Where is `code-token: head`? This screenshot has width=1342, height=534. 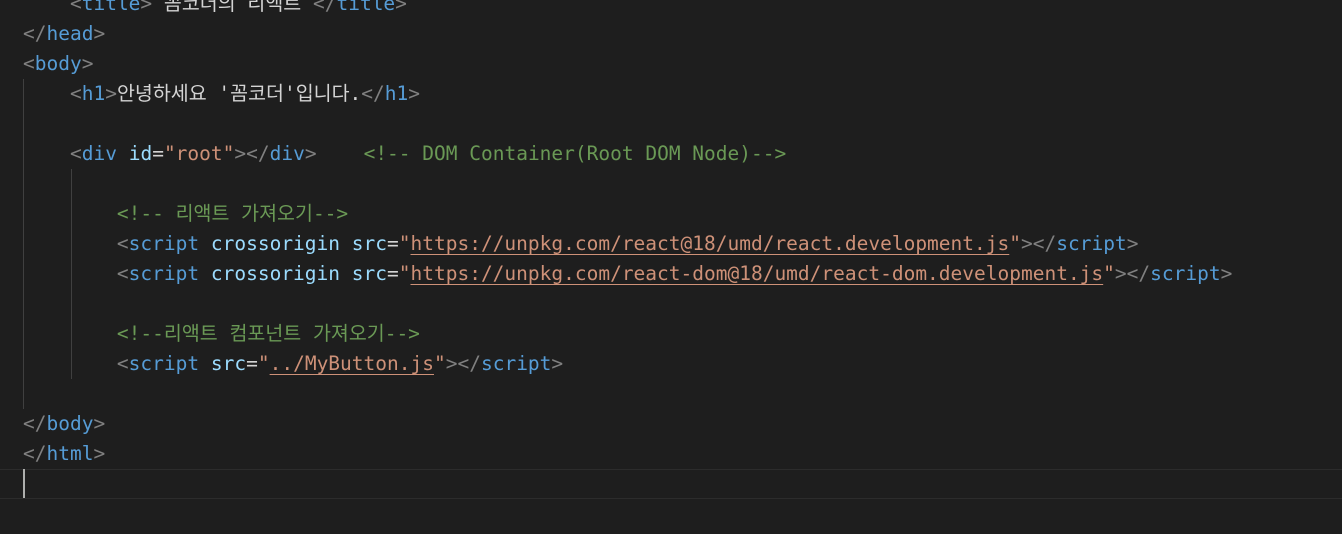
code-token: head is located at coordinates (70, 33).